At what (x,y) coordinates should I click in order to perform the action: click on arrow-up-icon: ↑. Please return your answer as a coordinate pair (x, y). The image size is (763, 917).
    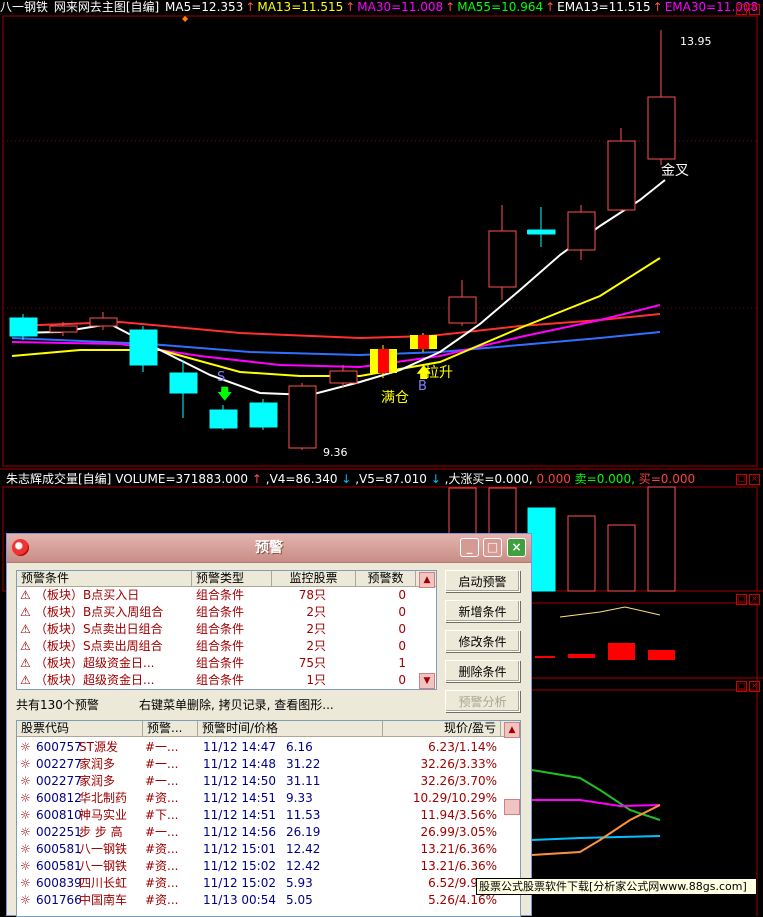
    Looking at the image, I should click on (350, 7).